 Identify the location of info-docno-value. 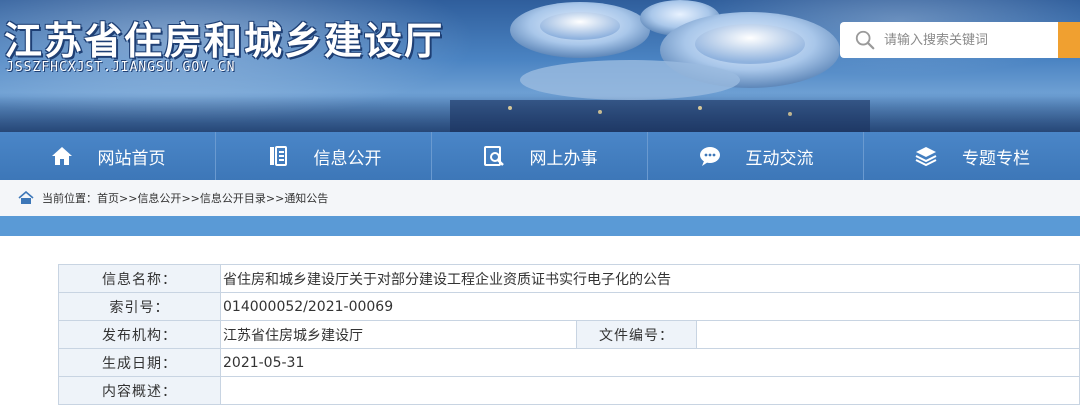
(888, 334).